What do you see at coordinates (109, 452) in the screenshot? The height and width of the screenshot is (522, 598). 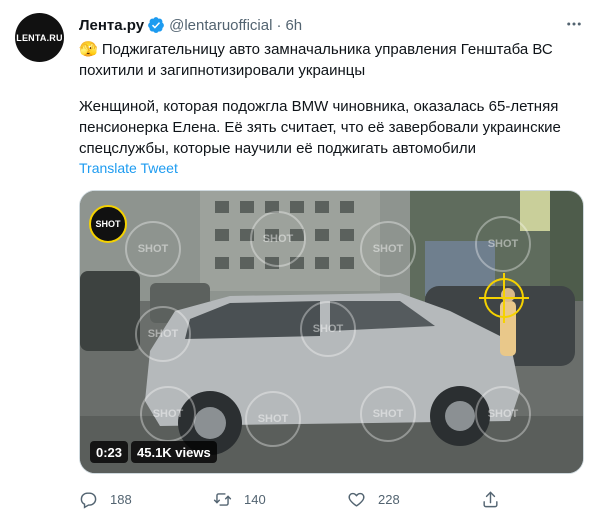 I see `video-duration: 0:23` at bounding box center [109, 452].